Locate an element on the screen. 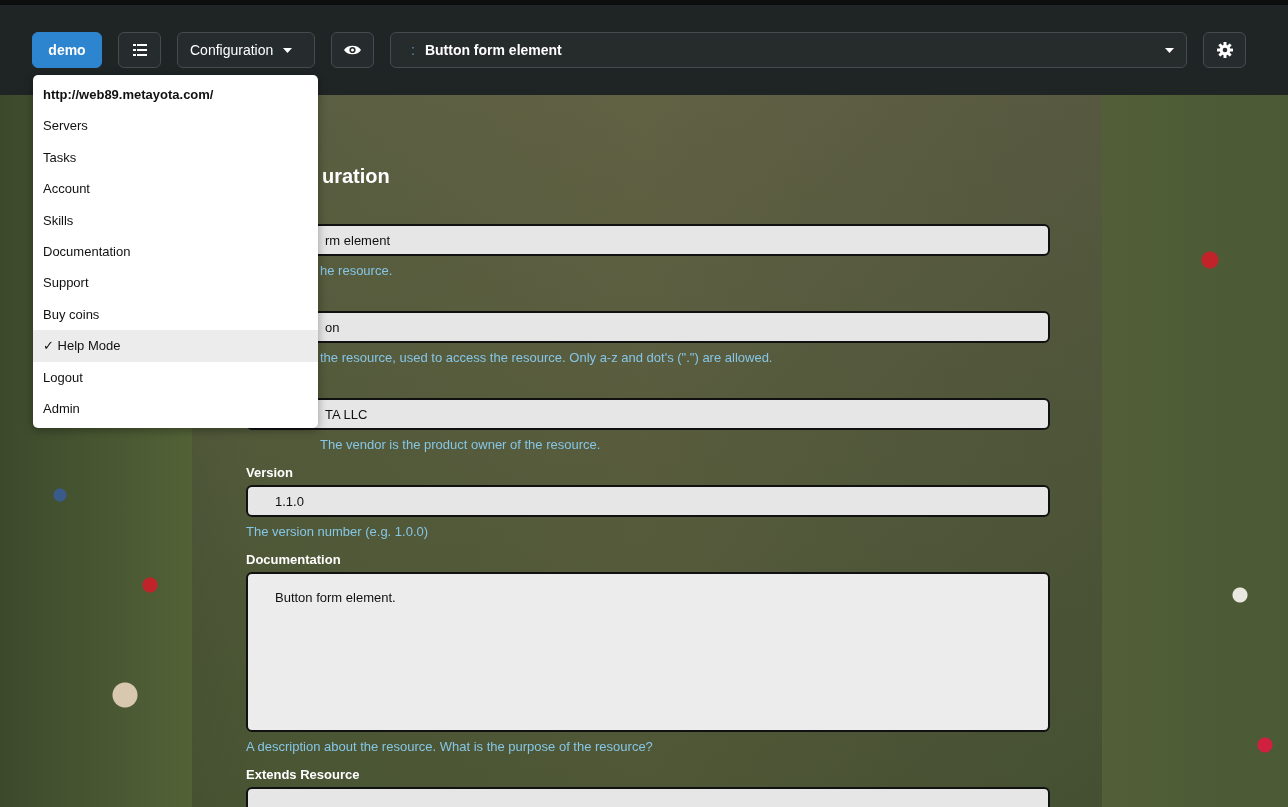 This screenshot has height=807, width=1288. eye-icon is located at coordinates (352, 50).